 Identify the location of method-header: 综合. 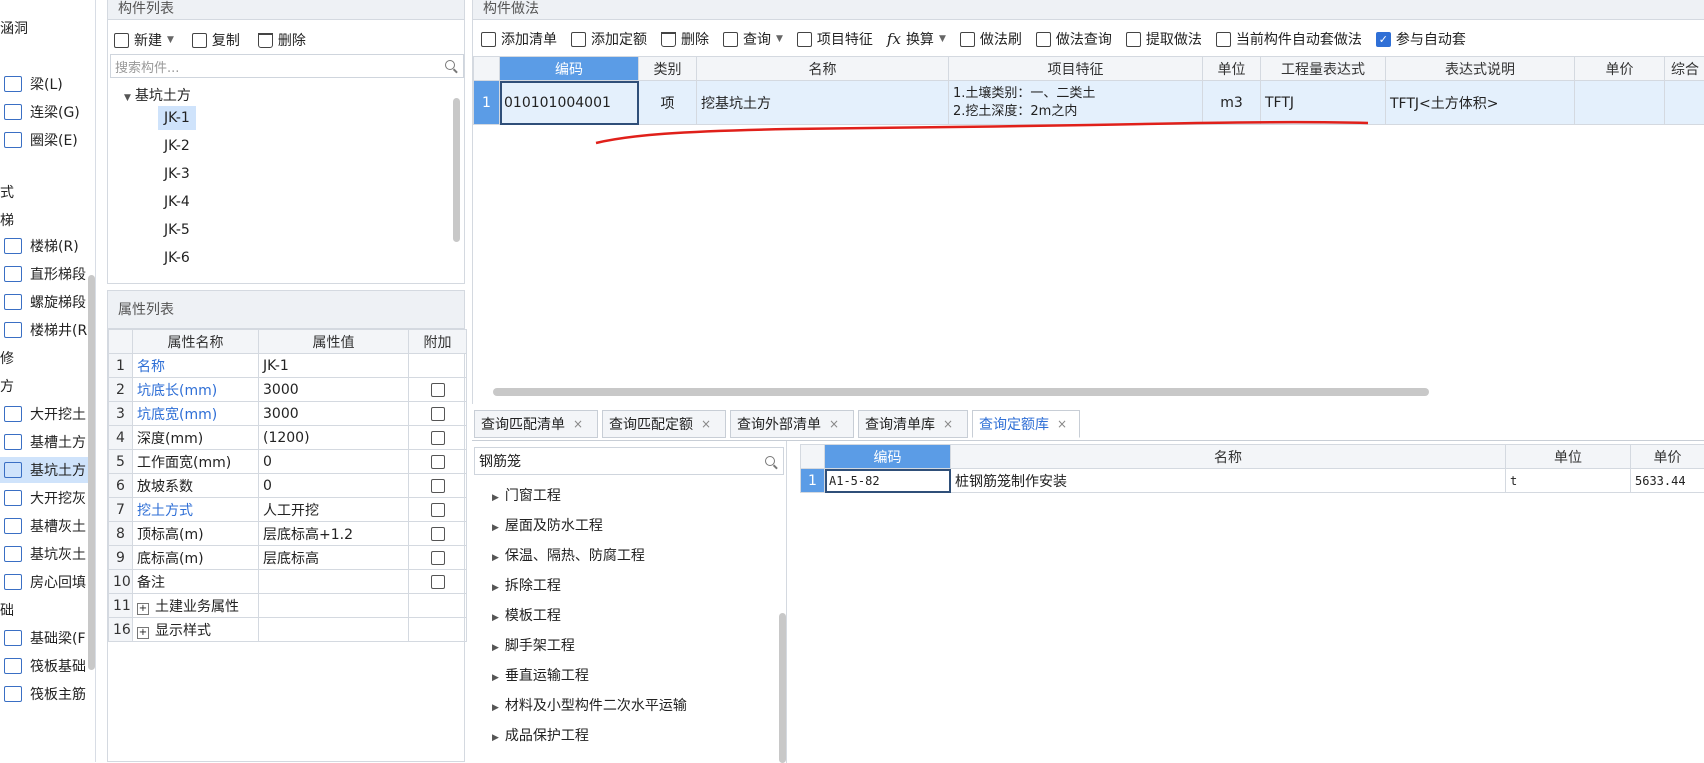
(1684, 69).